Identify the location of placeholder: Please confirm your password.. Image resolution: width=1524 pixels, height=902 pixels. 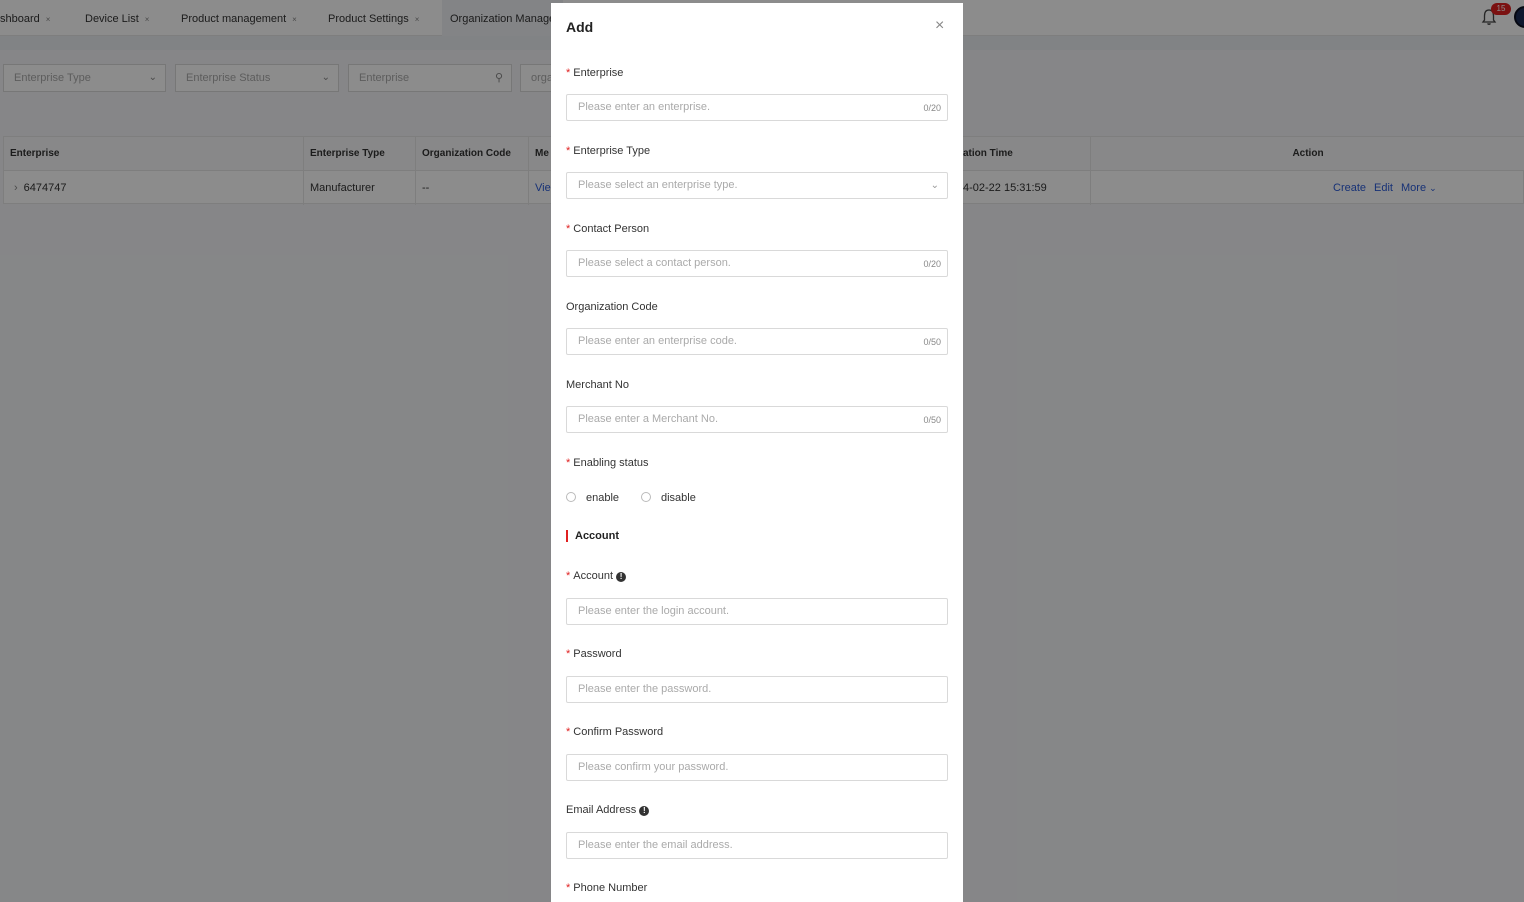
(653, 767).